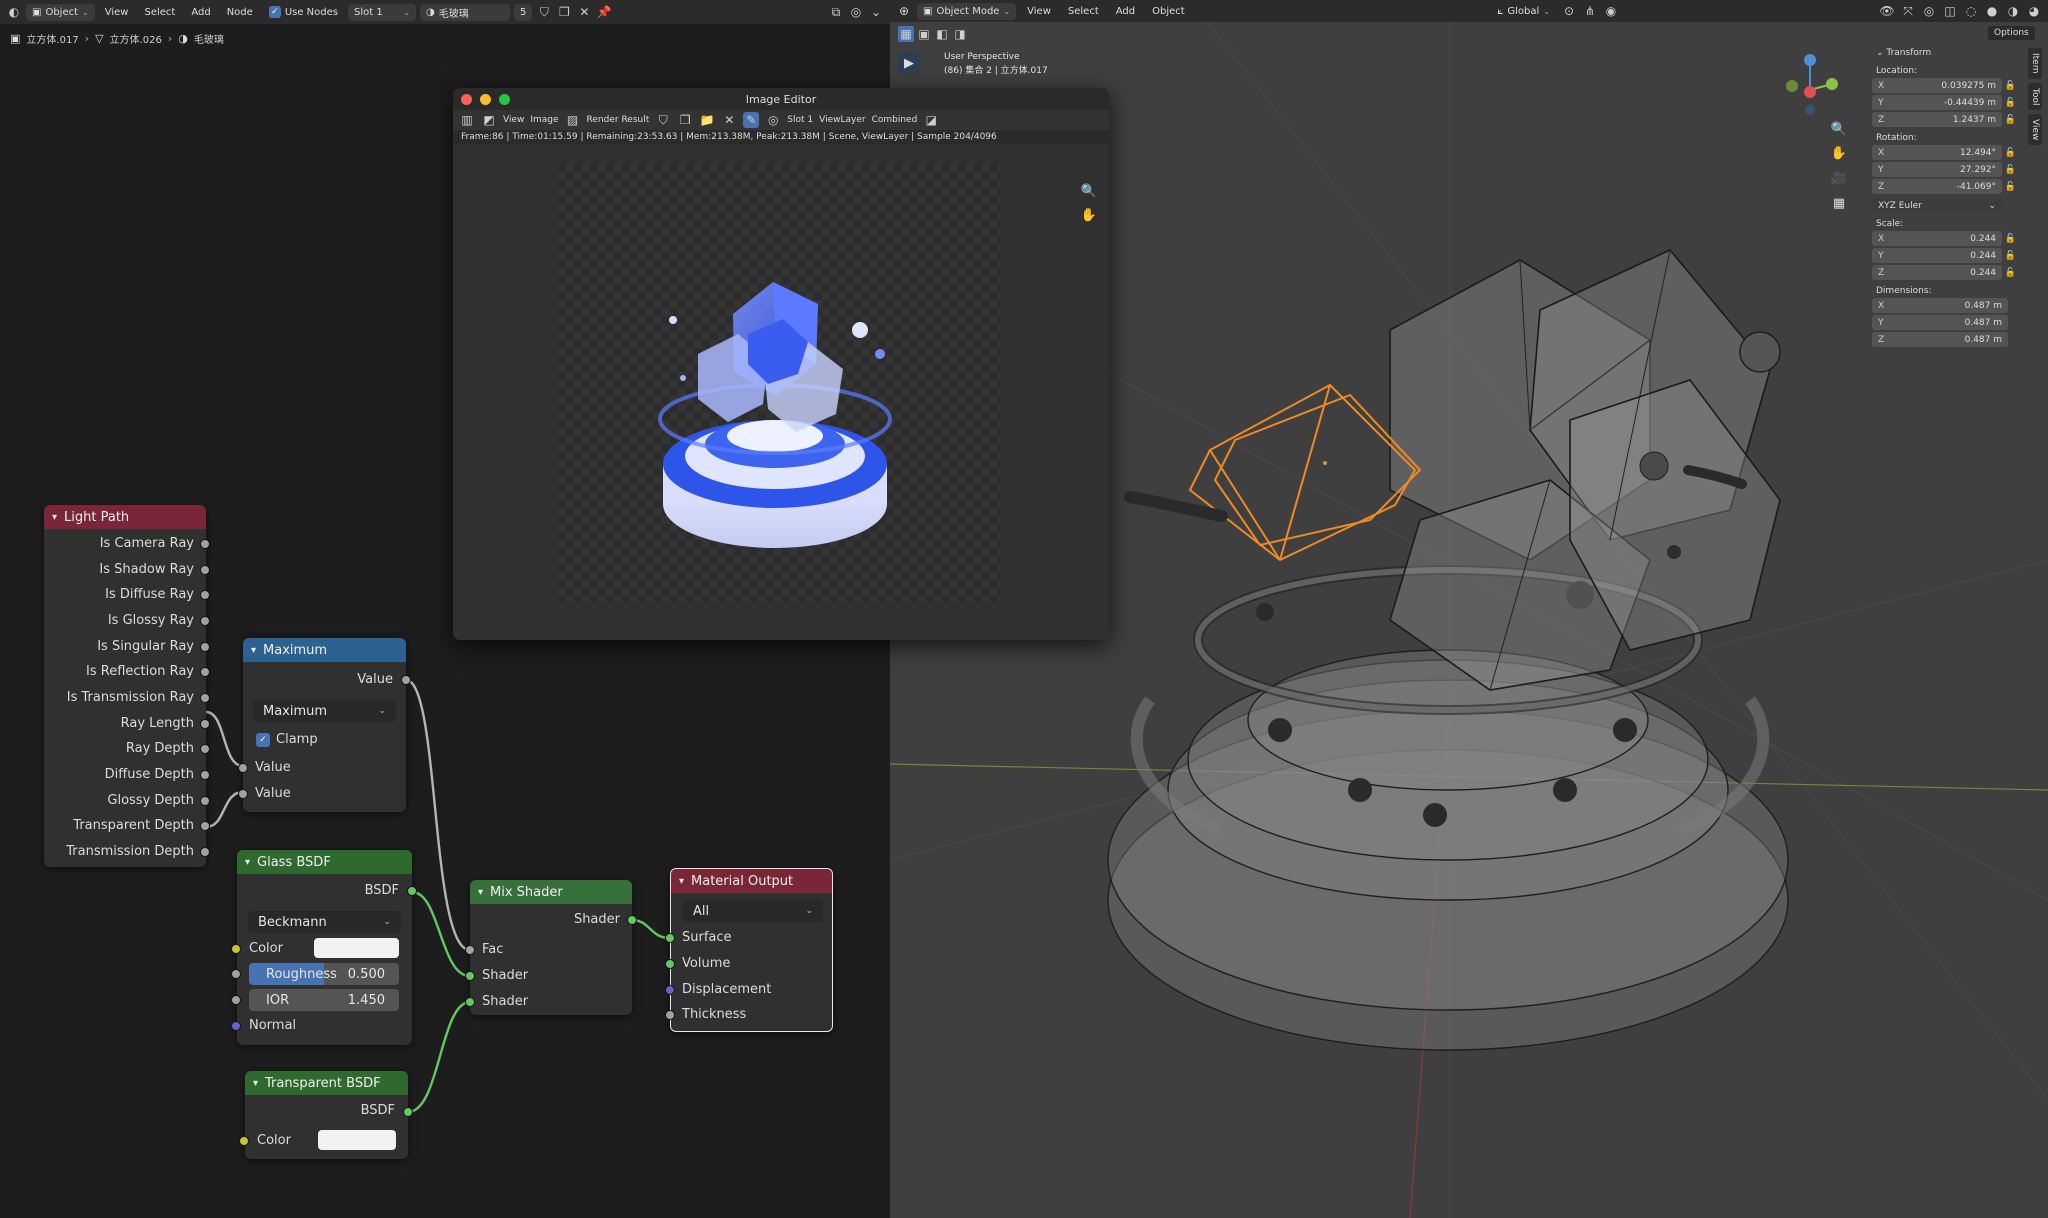 The height and width of the screenshot is (1218, 2048). What do you see at coordinates (1950, 11) in the screenshot?
I see `xray-icon: ◫` at bounding box center [1950, 11].